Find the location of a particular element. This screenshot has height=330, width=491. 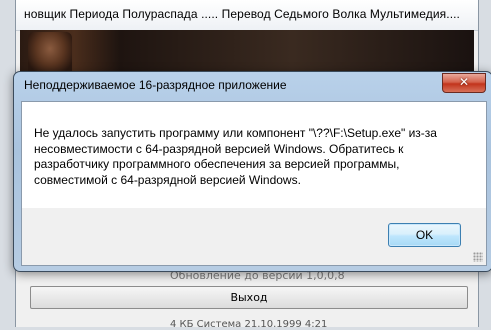

exit-button: Выход is located at coordinates (249, 297).